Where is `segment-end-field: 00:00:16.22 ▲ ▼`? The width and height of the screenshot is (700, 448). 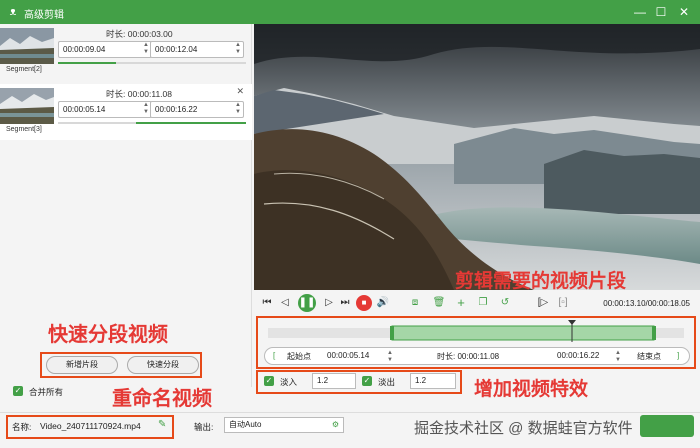
segment-end-field: 00:00:16.22 ▲ ▼ is located at coordinates (197, 109).